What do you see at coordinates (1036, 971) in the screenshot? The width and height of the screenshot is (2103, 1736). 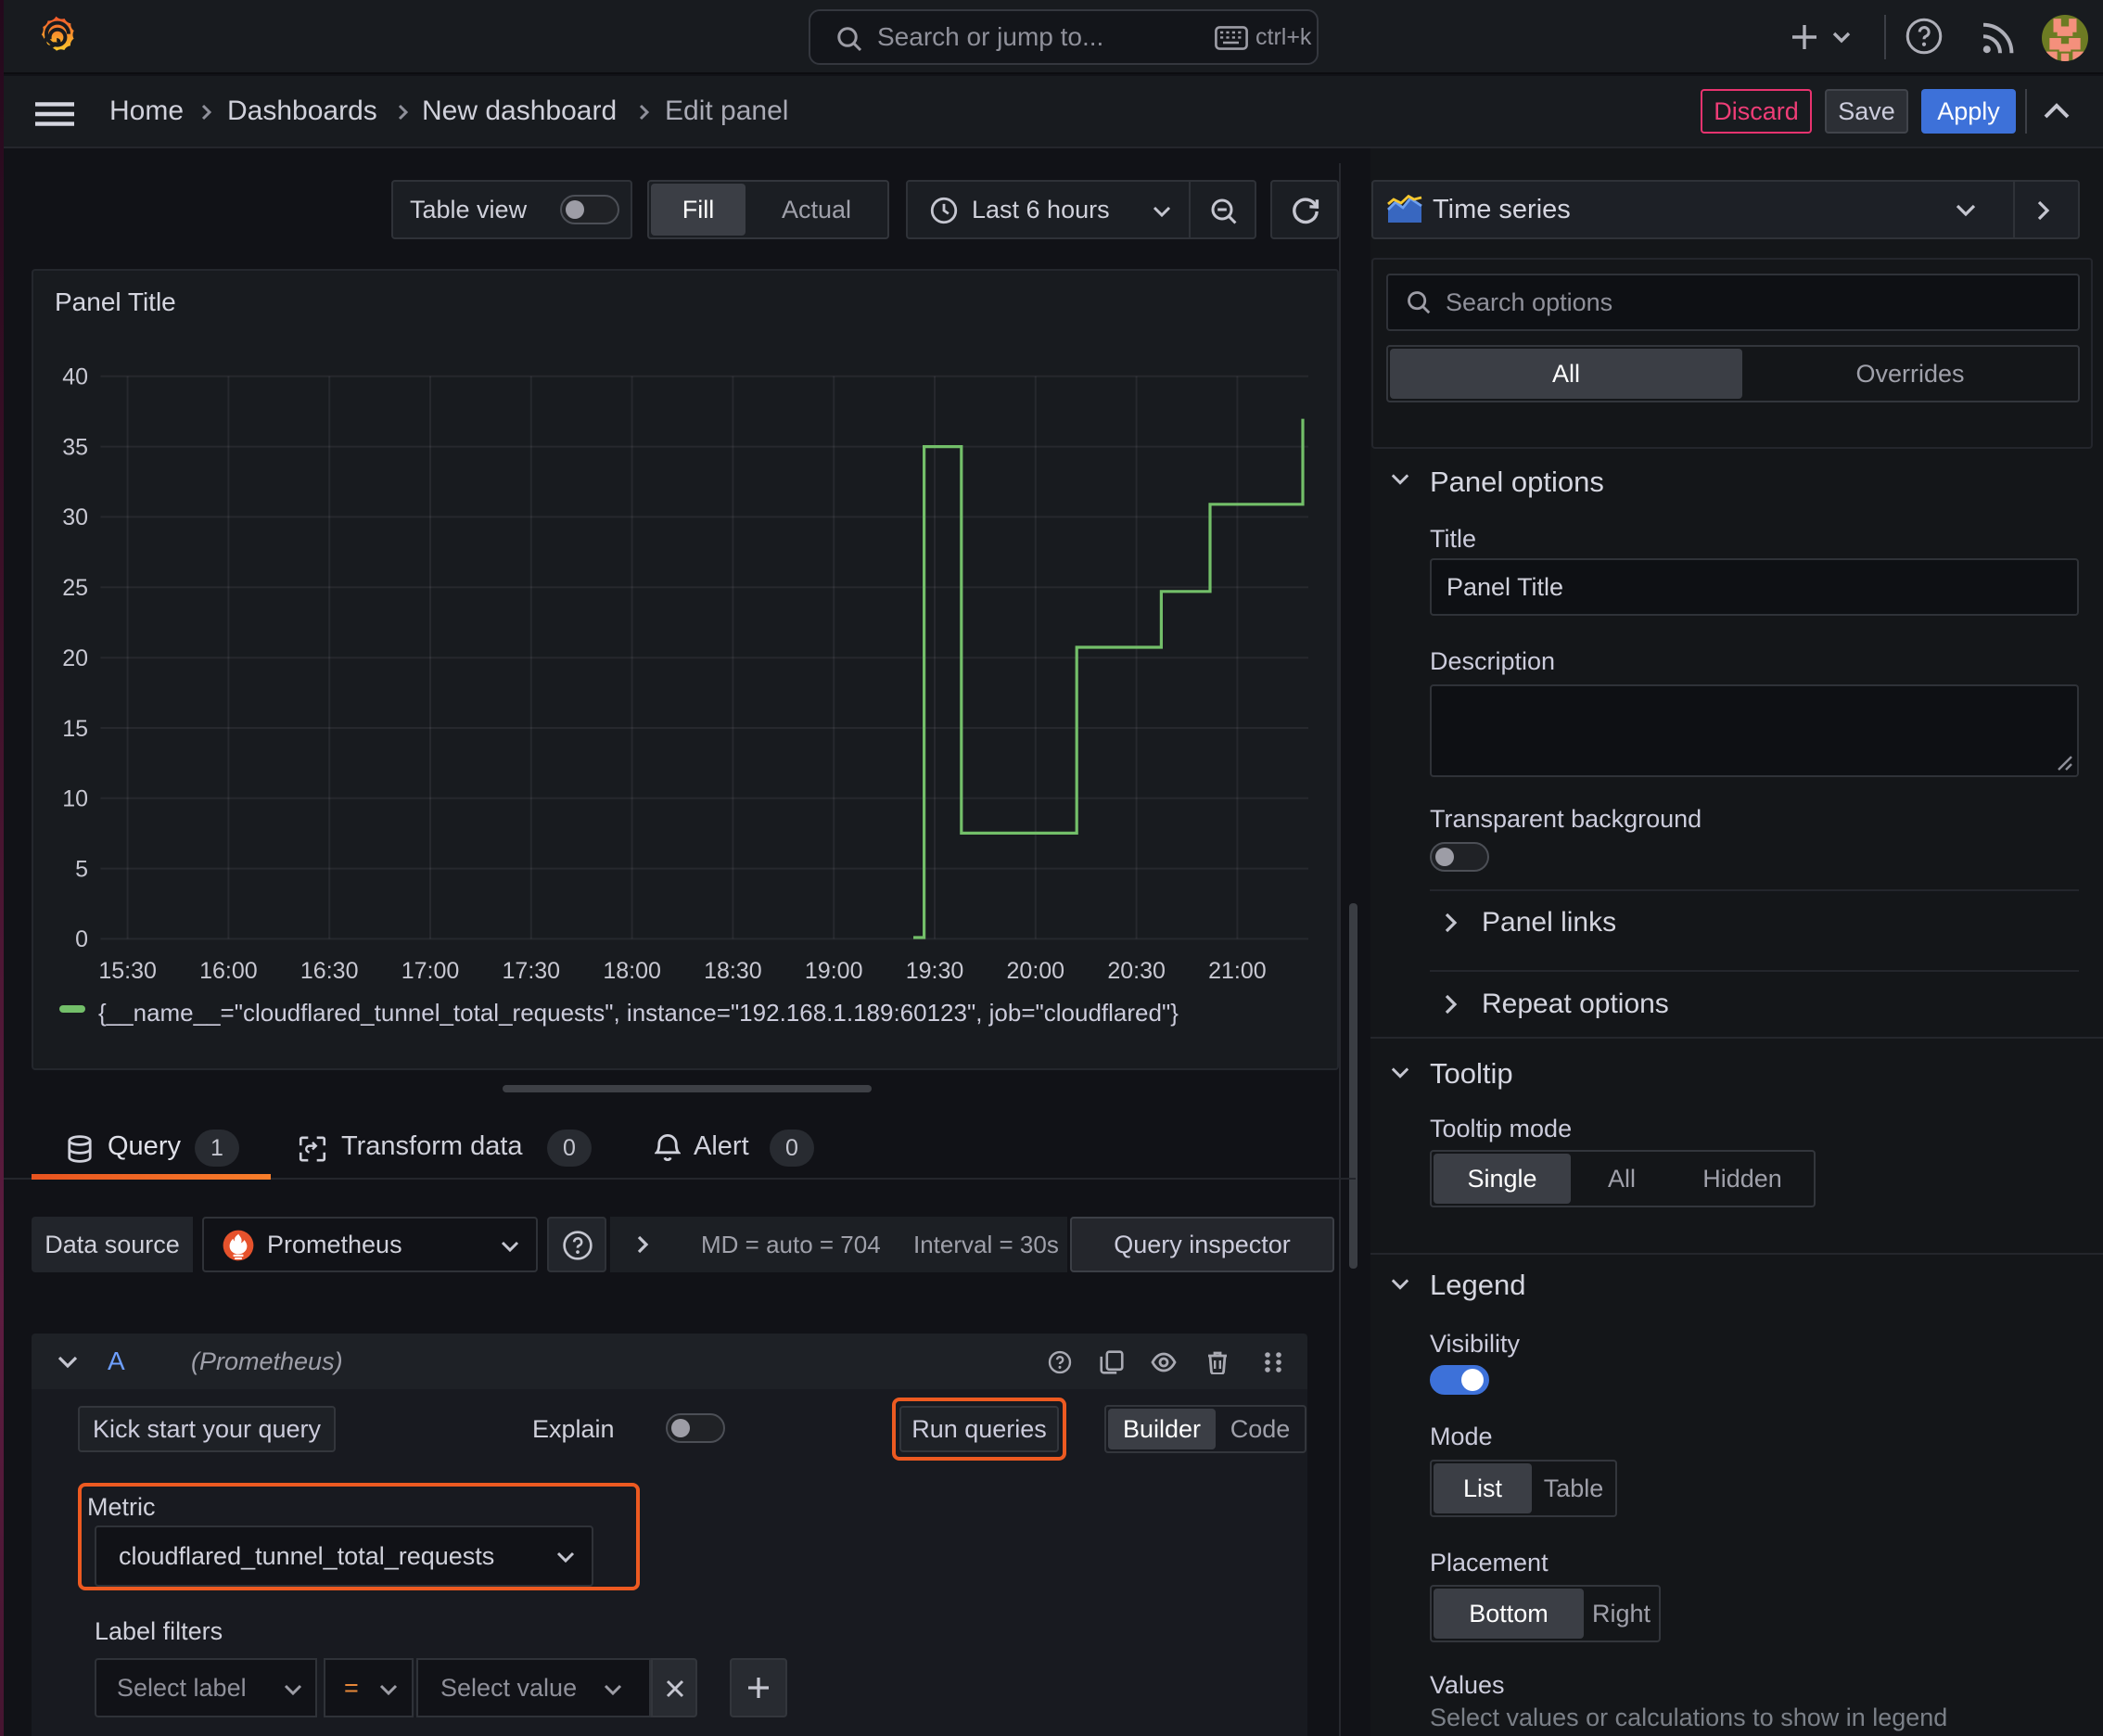 I see `svg-text: 20:00` at bounding box center [1036, 971].